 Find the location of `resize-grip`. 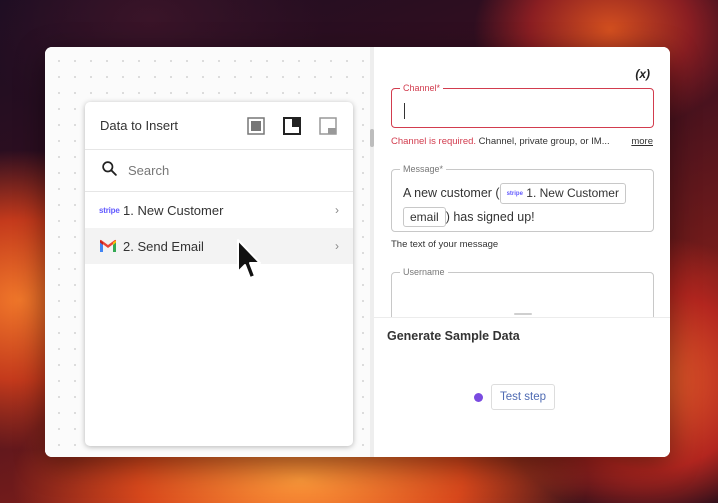

resize-grip is located at coordinates (523, 314).